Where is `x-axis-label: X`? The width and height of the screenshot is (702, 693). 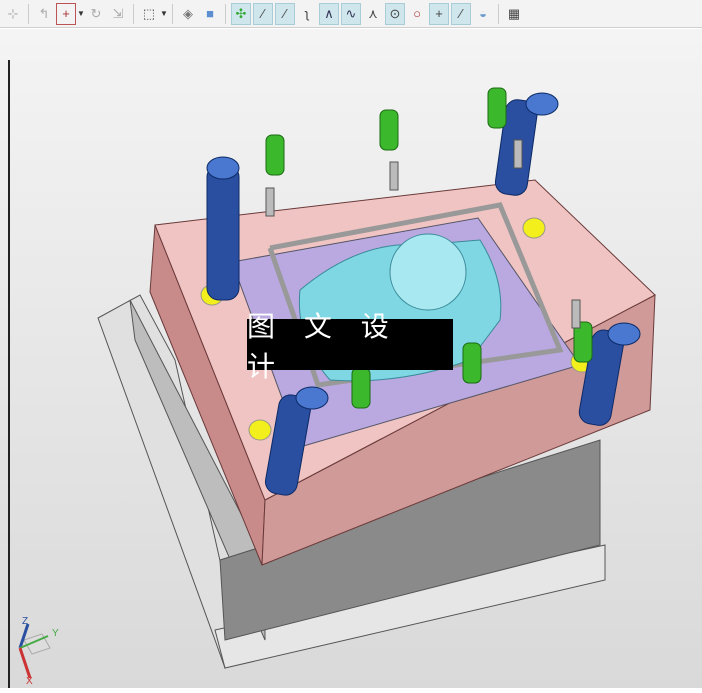
x-axis-label: X is located at coordinates (29, 681).